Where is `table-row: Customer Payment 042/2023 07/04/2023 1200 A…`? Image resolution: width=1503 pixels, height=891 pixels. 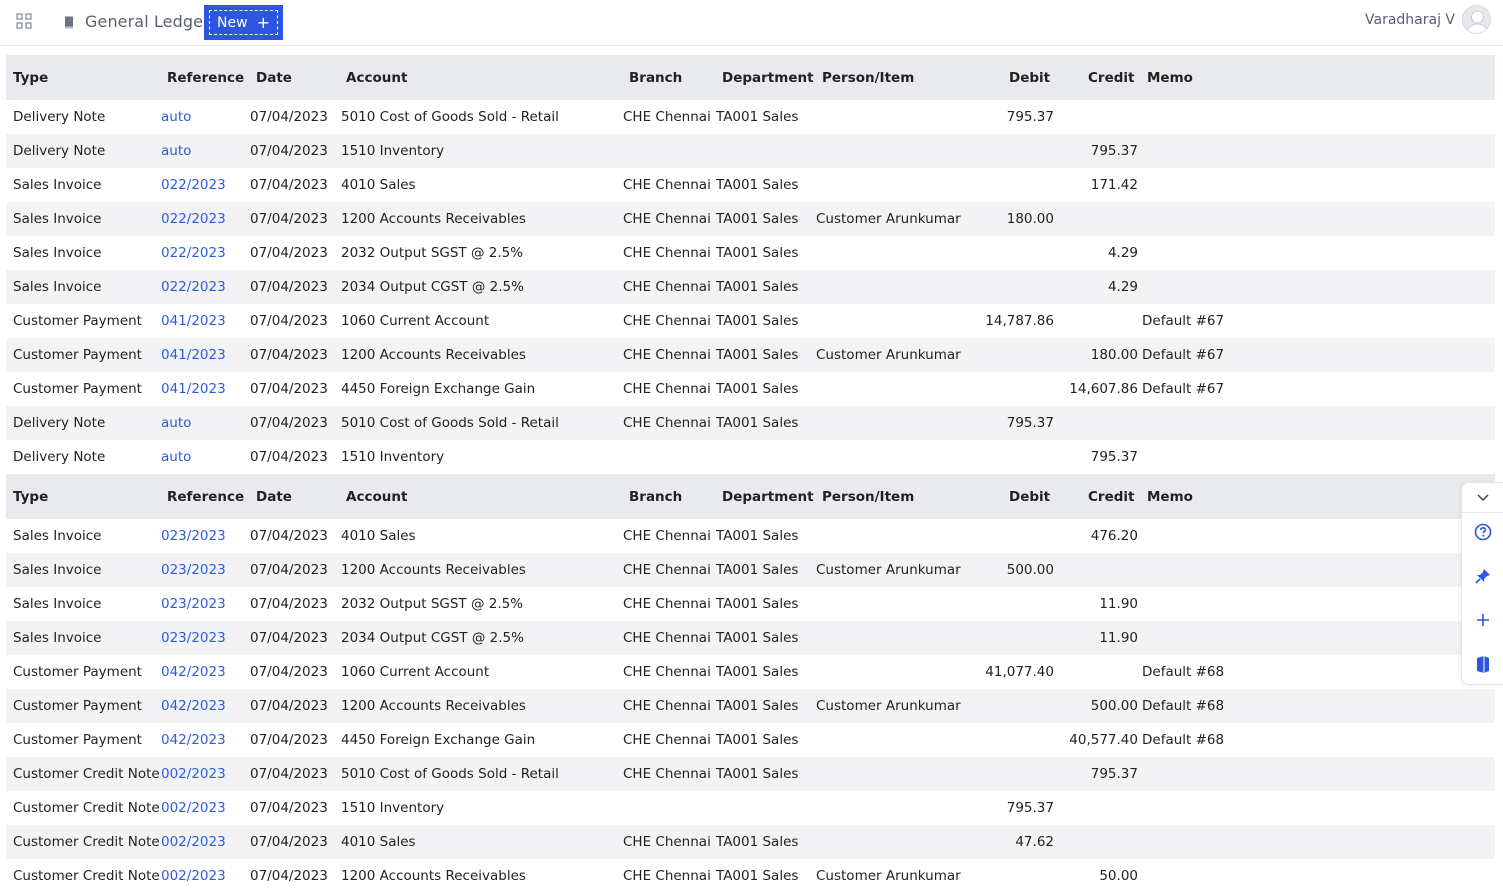 table-row: Customer Payment 042/2023 07/04/2023 1200 A… is located at coordinates (750, 706).